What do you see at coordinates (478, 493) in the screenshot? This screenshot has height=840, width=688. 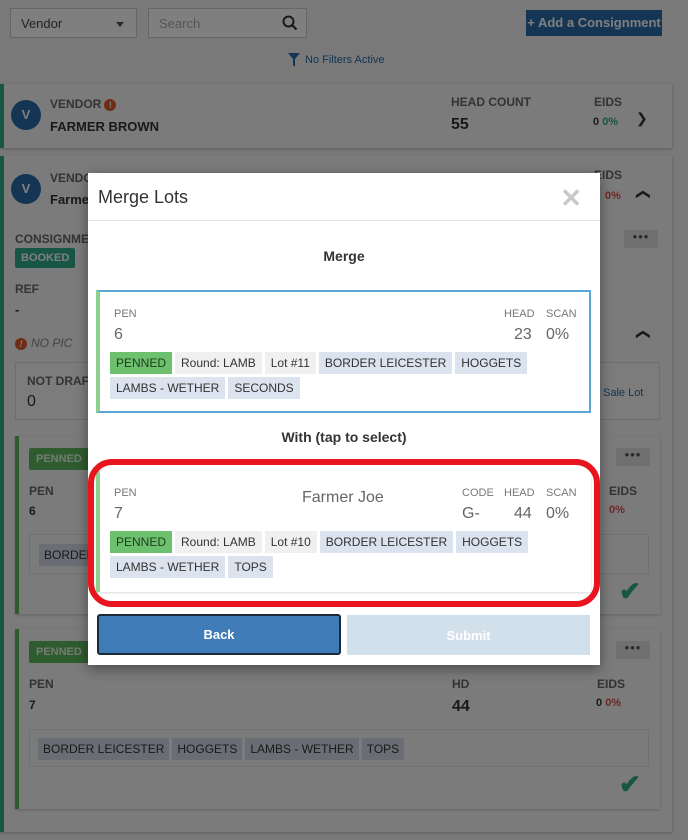 I see `code-label: CODE` at bounding box center [478, 493].